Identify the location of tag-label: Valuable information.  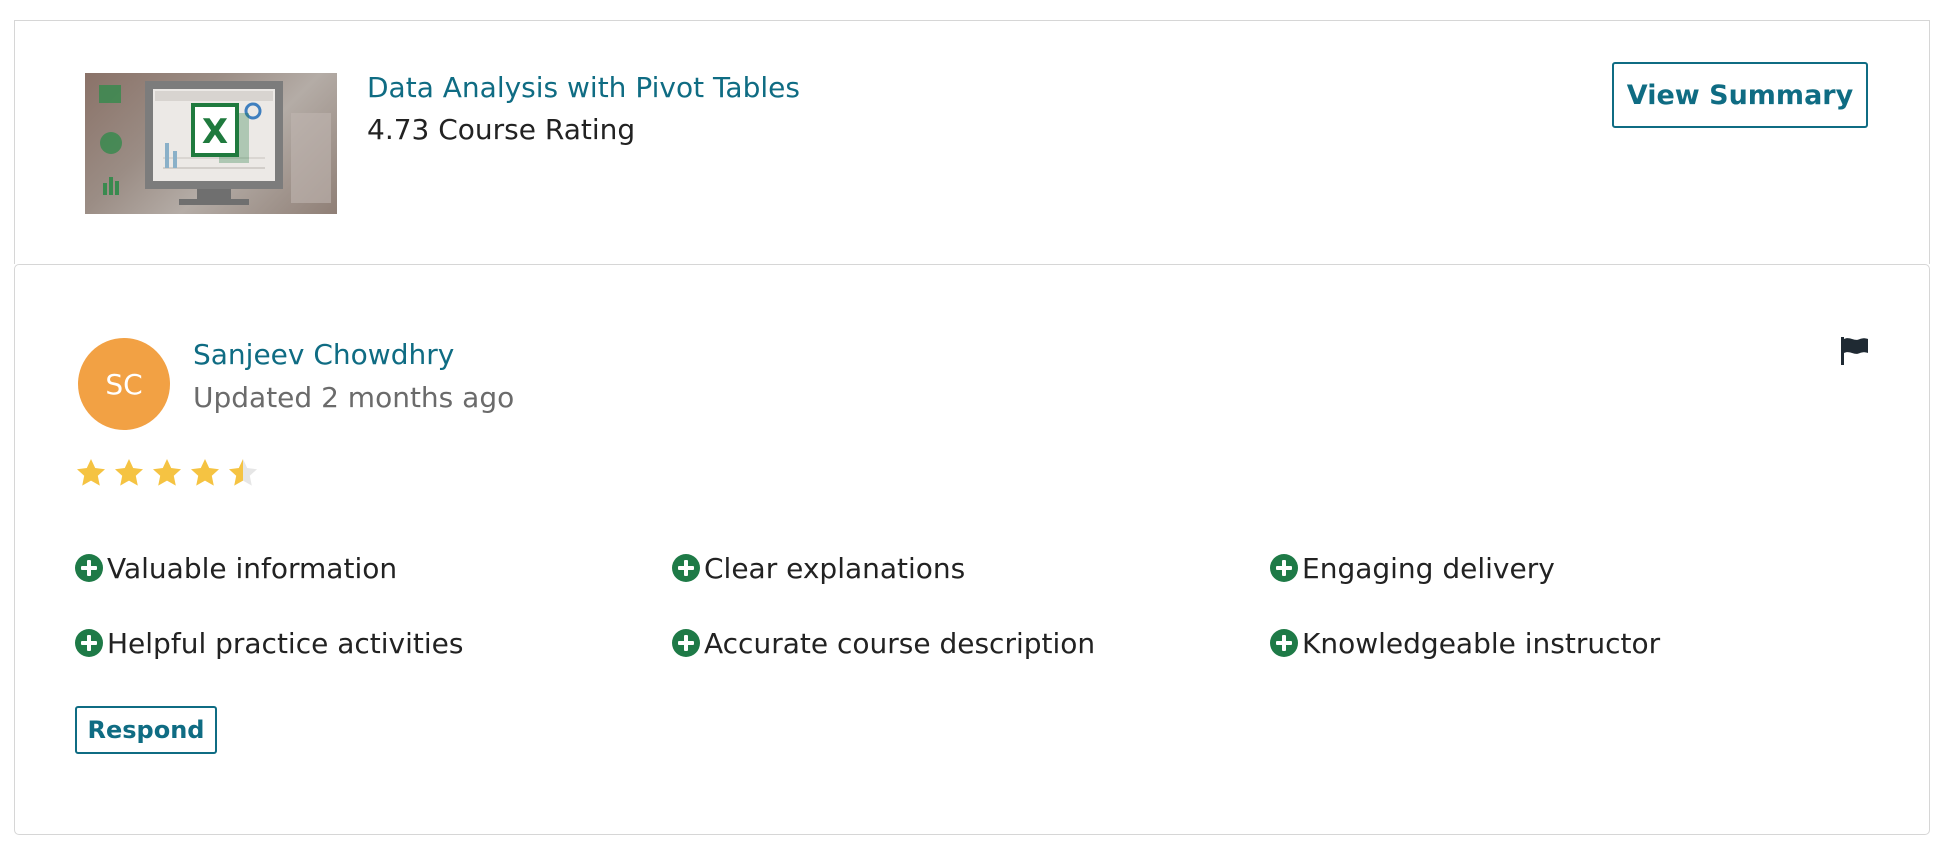
(252, 568).